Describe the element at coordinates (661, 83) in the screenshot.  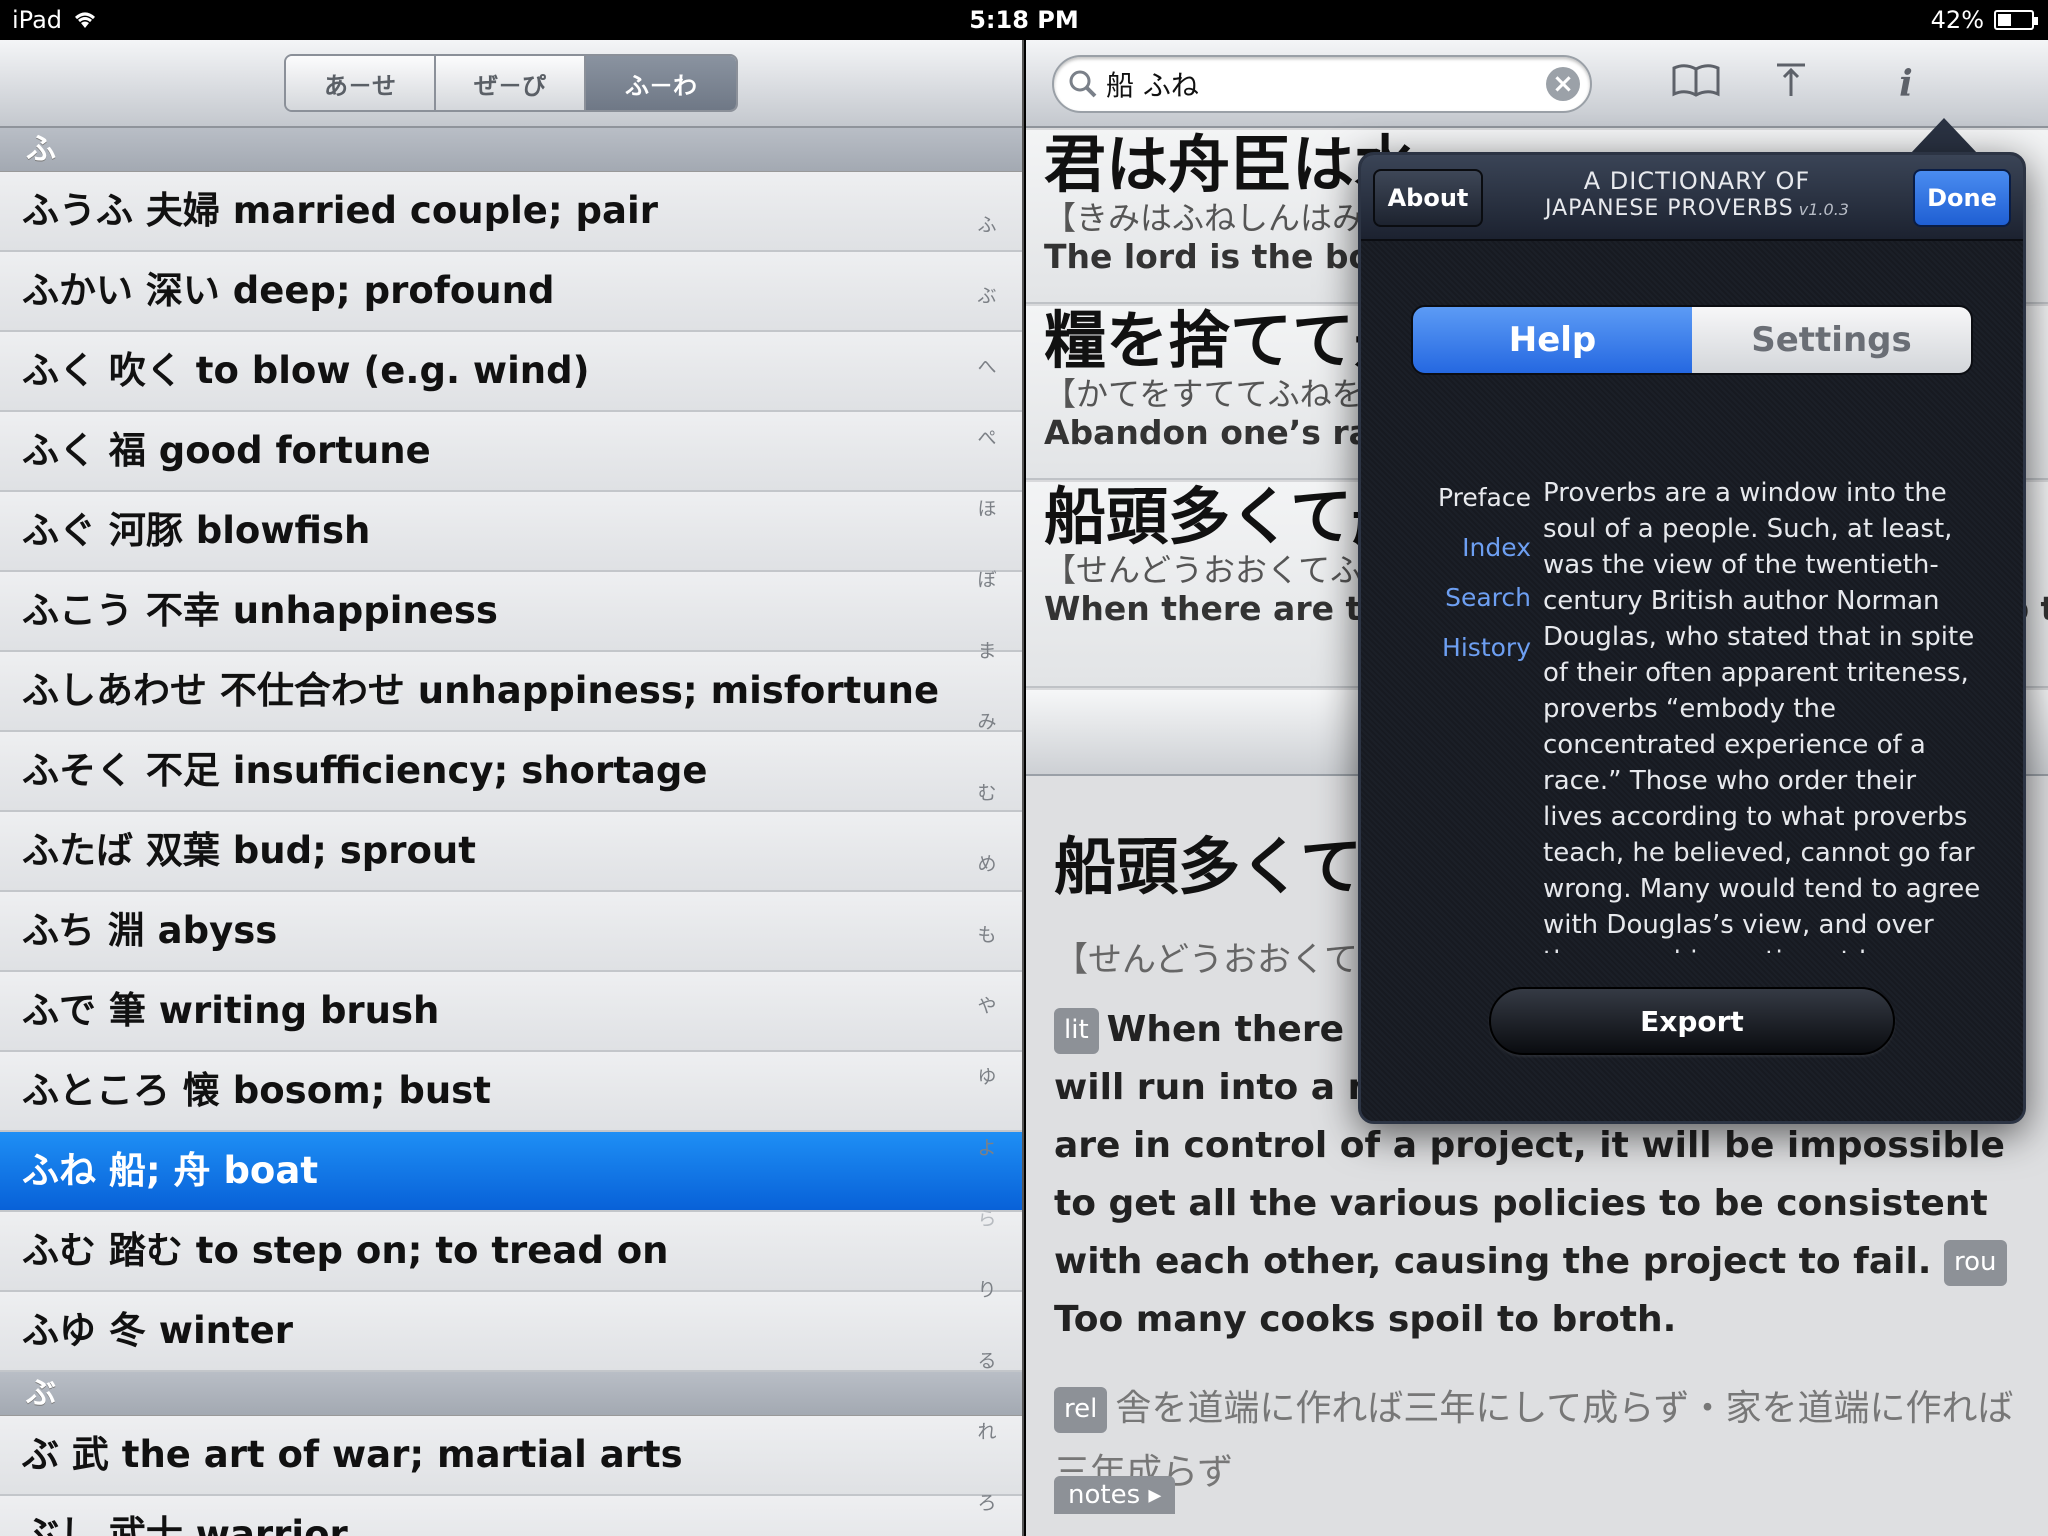
I see `segment-fu-wa: ふ－わ` at that location.